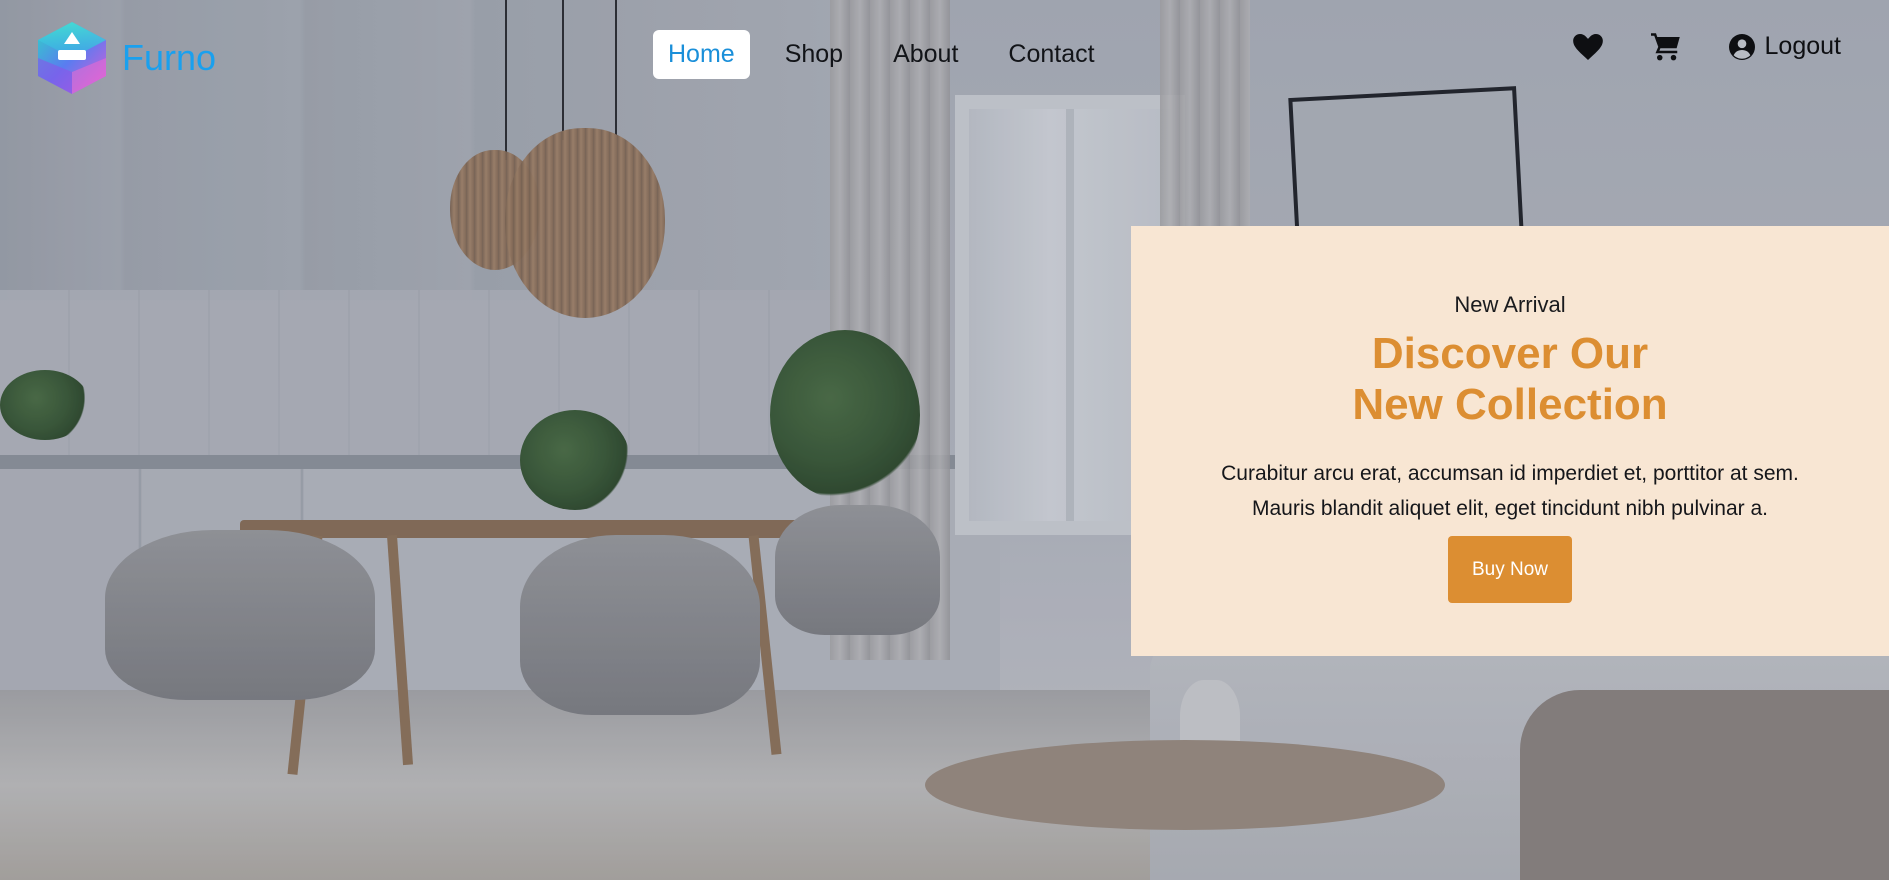 Image resolution: width=1889 pixels, height=880 pixels. I want to click on cart-button, so click(1665, 46).